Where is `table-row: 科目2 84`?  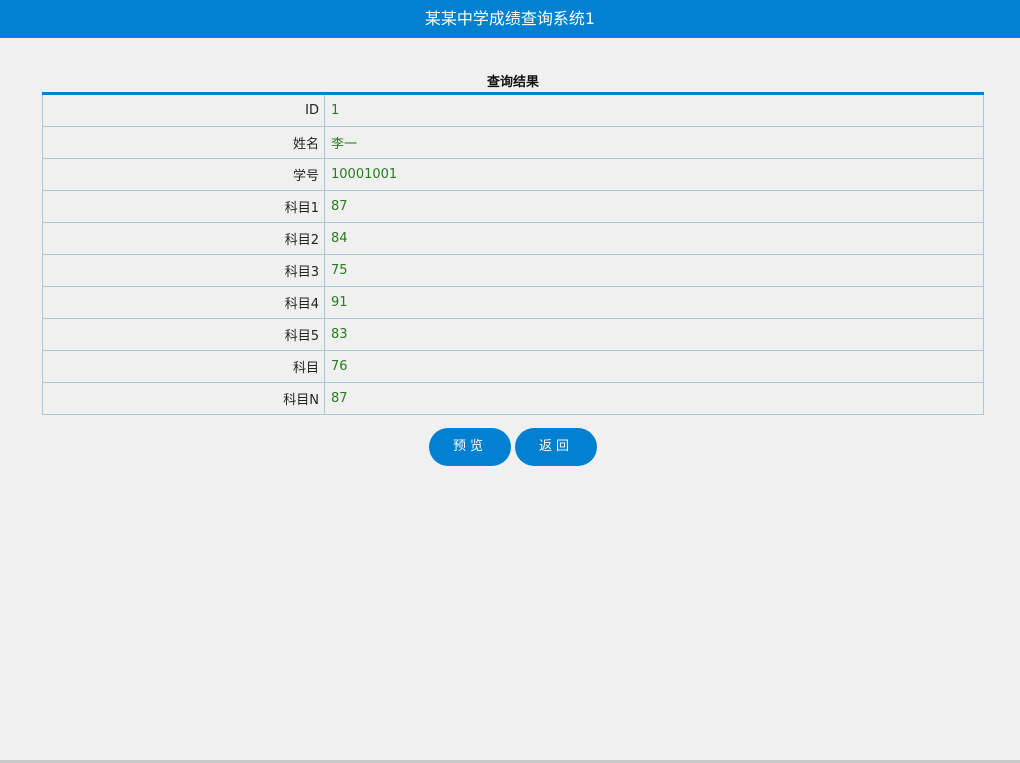 table-row: 科目2 84 is located at coordinates (513, 238).